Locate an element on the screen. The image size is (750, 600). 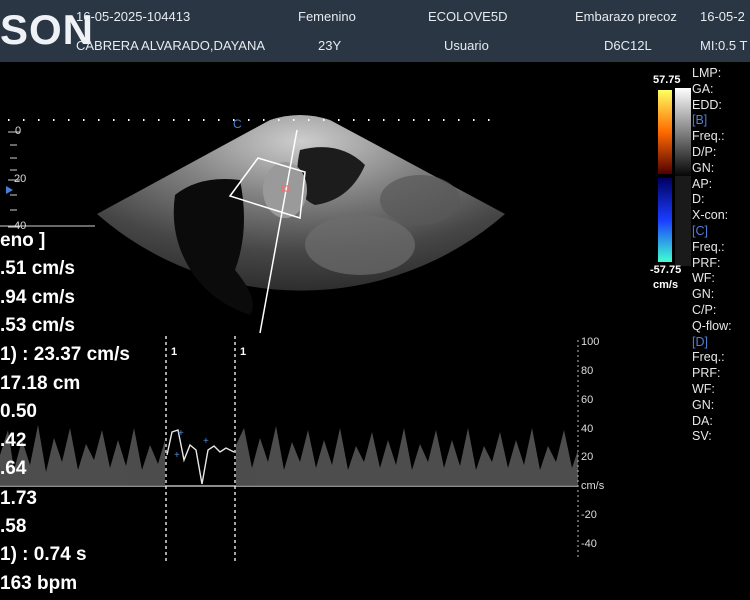
measure-ri: 0.50 is located at coordinates (18, 411).